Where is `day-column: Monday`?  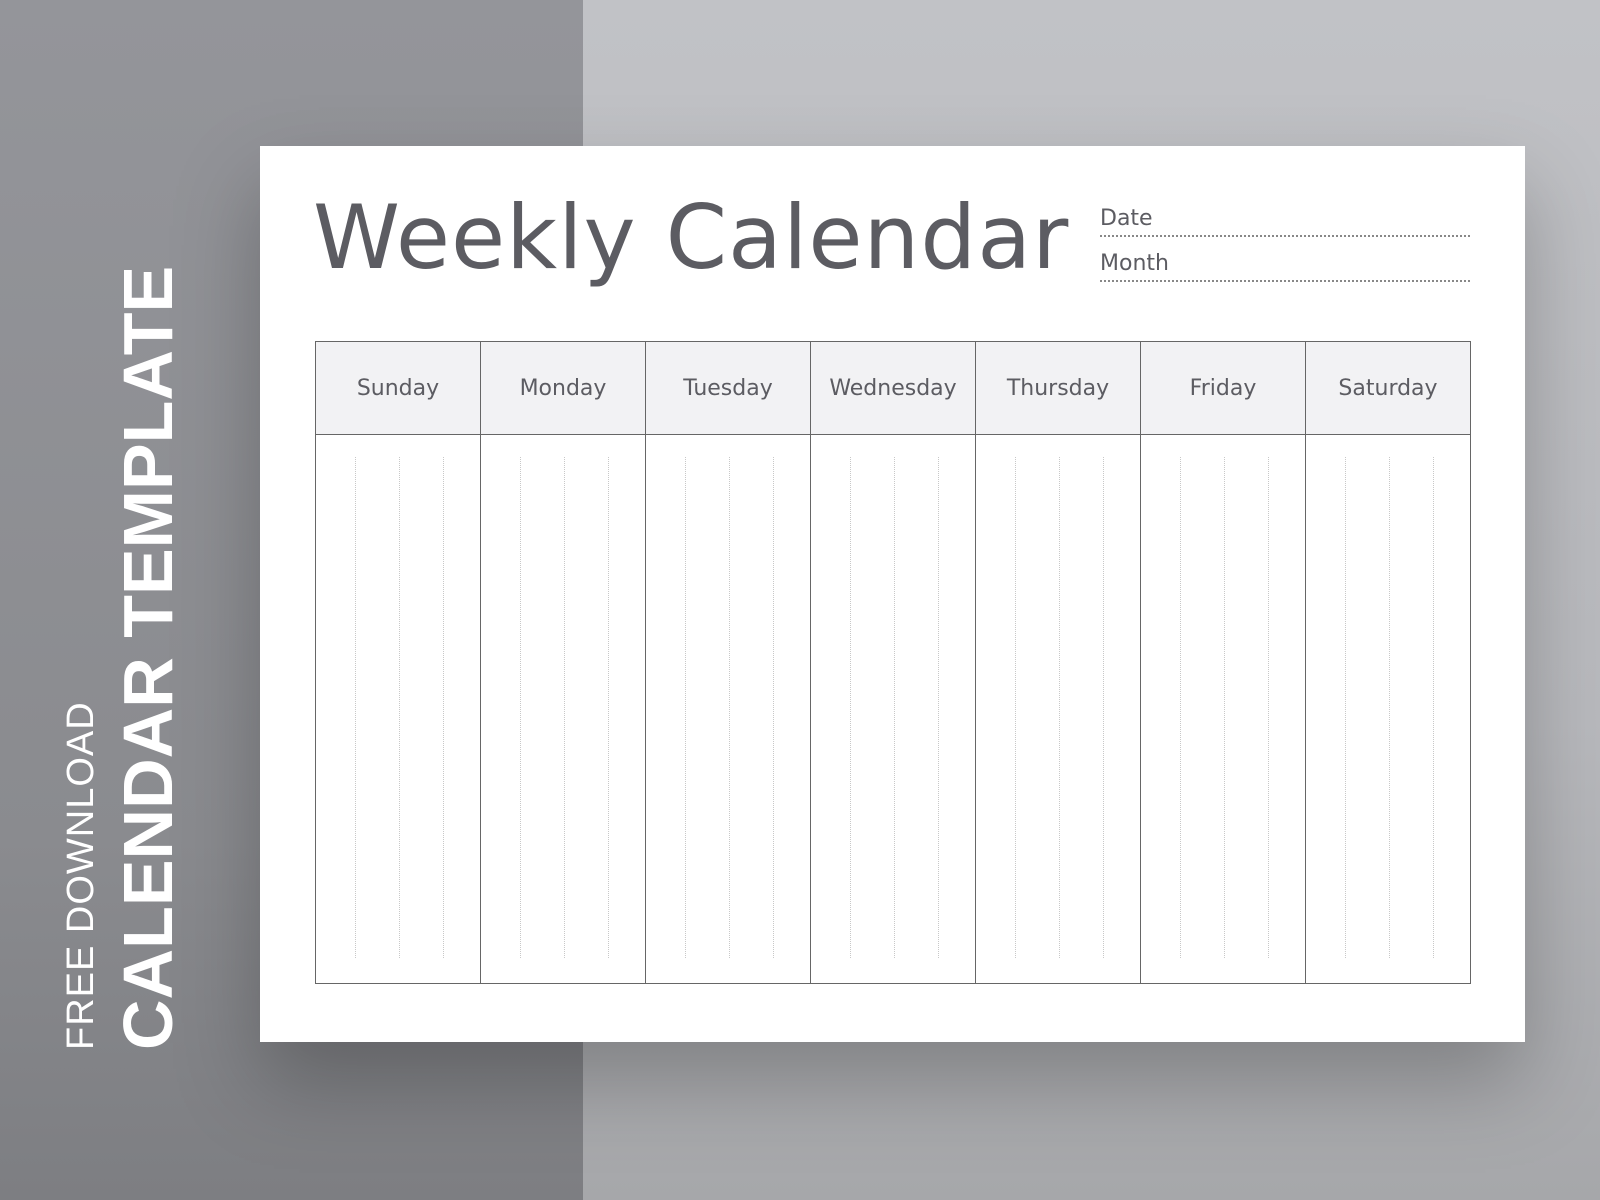 day-column: Monday is located at coordinates (563, 662).